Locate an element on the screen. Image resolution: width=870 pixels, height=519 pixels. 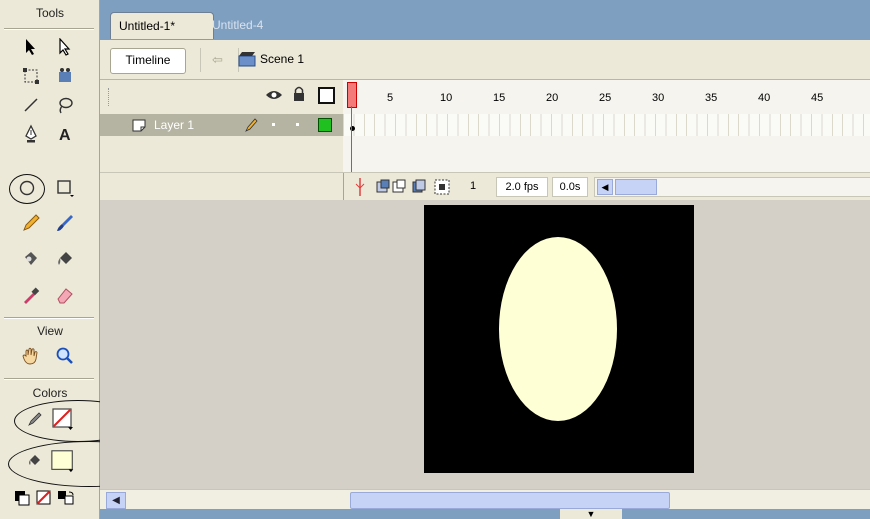
frame-row is located at coordinates (606, 125).